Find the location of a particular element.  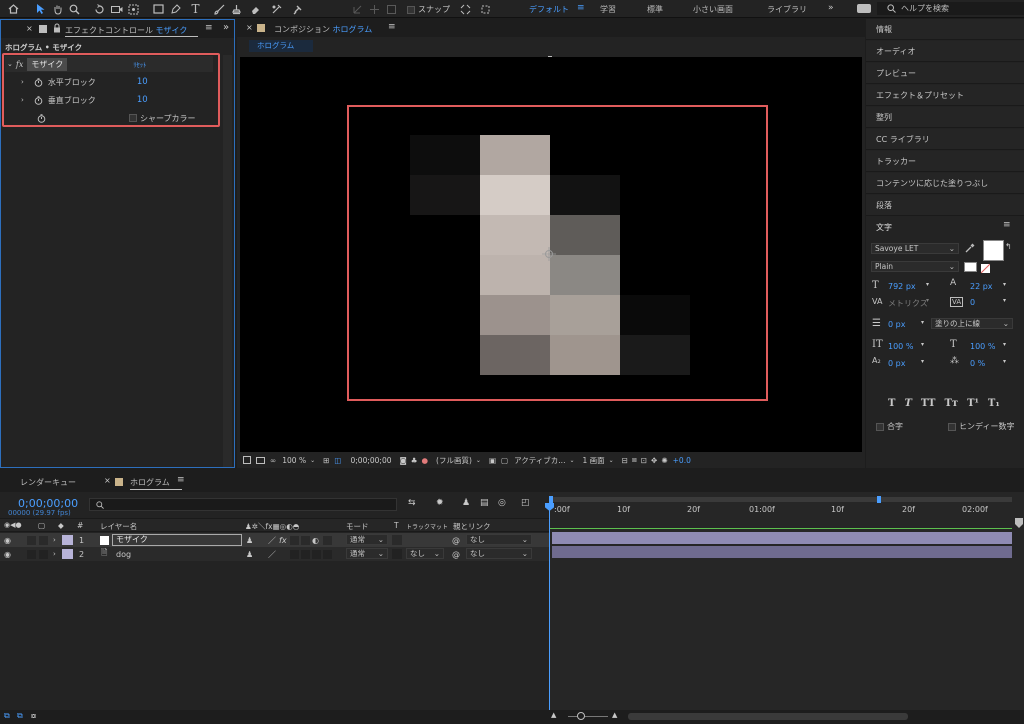

pen-tool-icon is located at coordinates (175, 9).